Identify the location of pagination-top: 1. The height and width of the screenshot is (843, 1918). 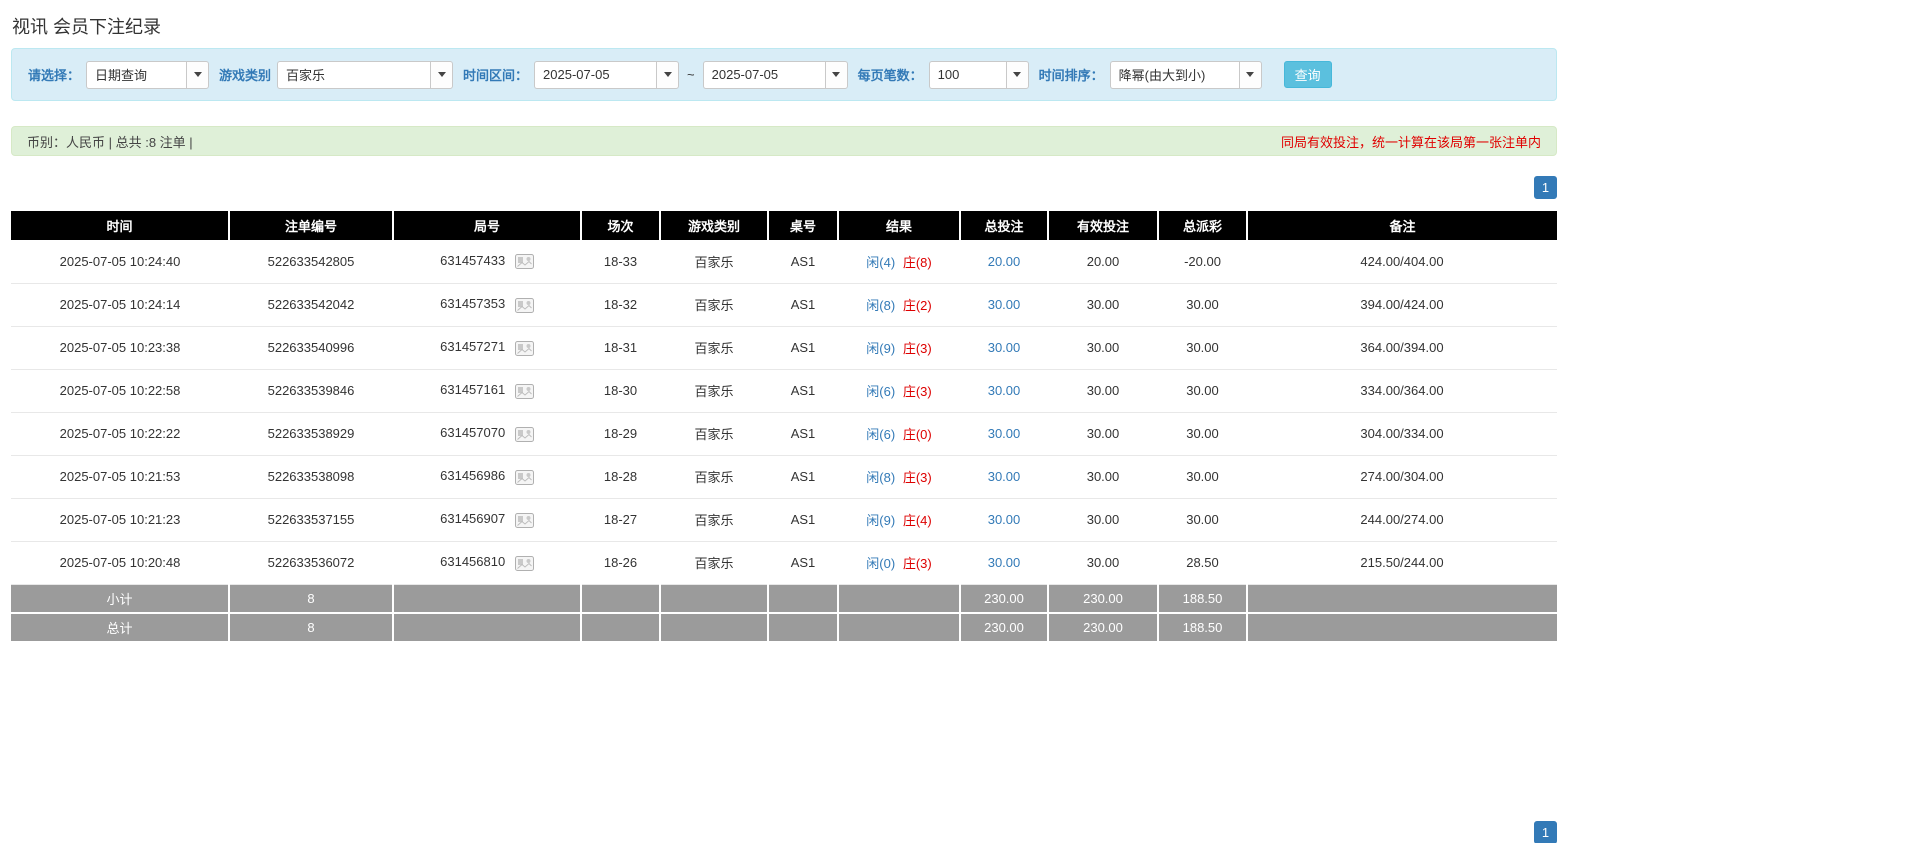
(784, 187).